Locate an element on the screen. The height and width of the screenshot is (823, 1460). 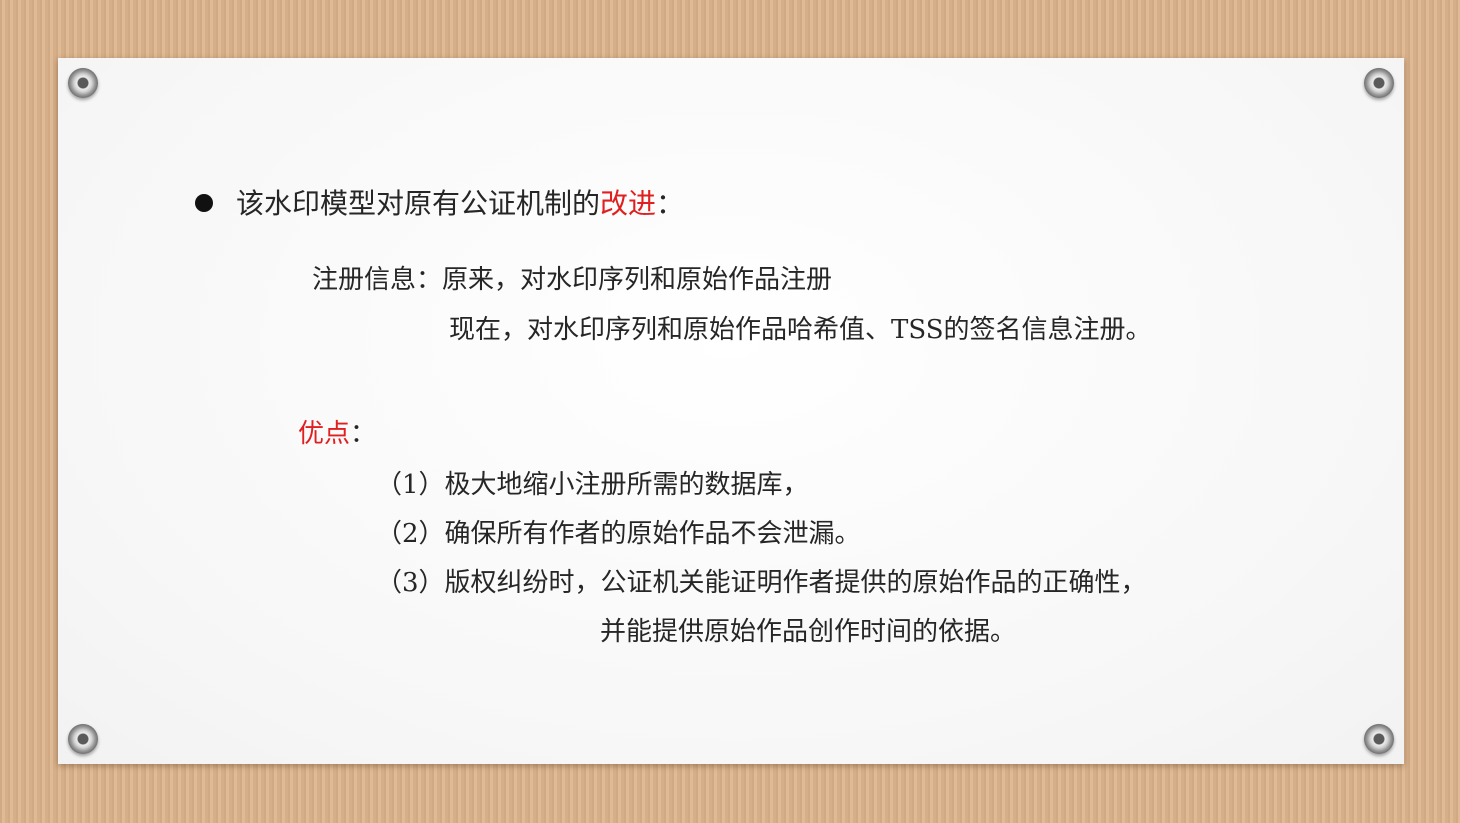
heading-highlight: 改进 is located at coordinates (628, 203).